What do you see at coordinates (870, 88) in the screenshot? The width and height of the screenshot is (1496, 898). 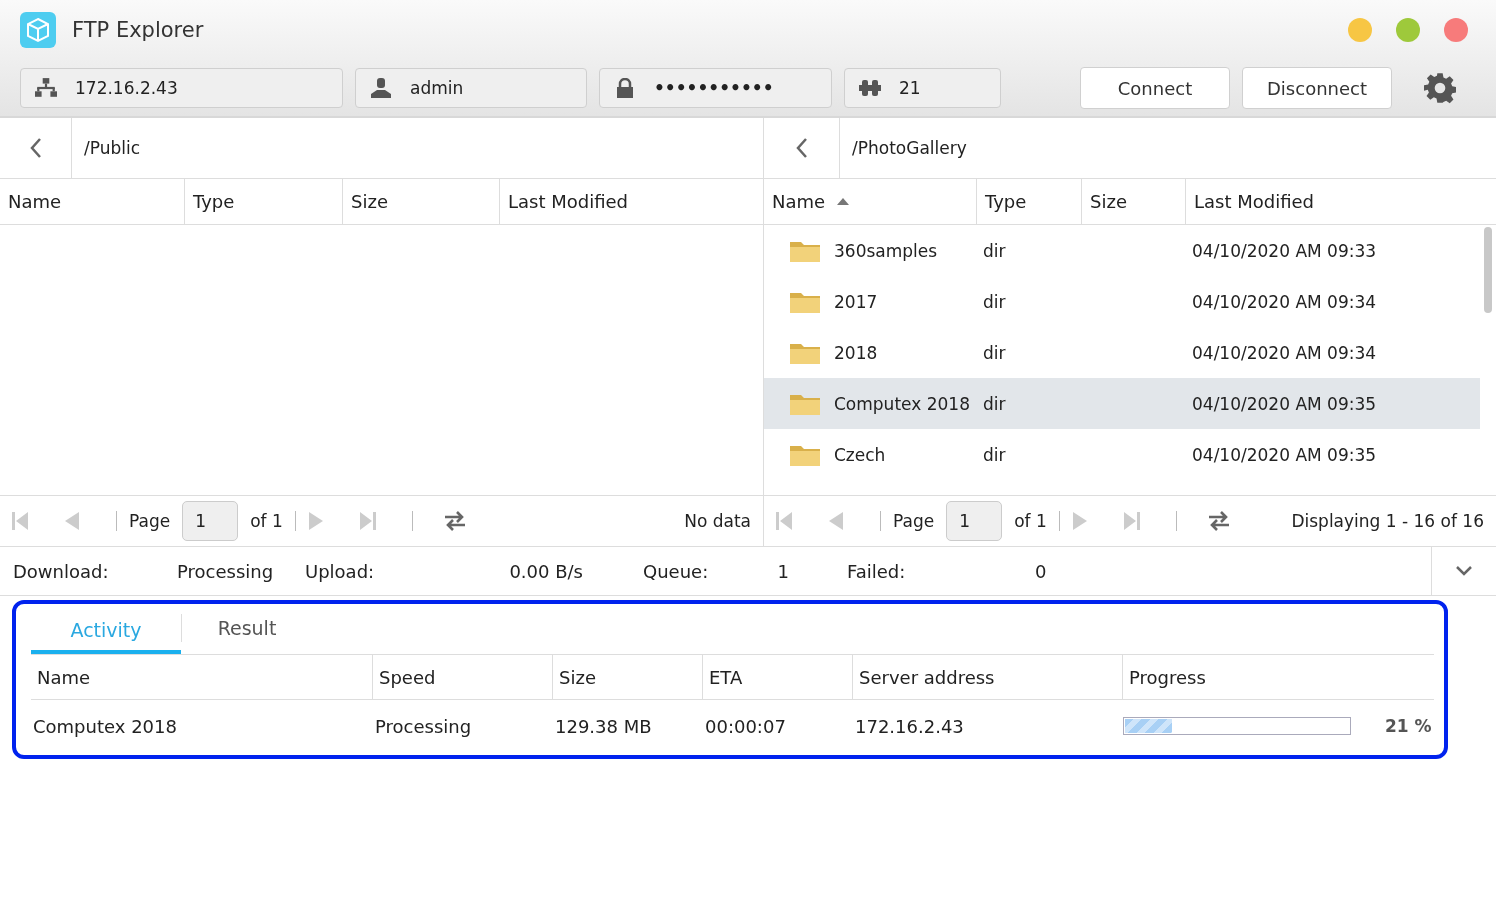 I see `plug-icon` at bounding box center [870, 88].